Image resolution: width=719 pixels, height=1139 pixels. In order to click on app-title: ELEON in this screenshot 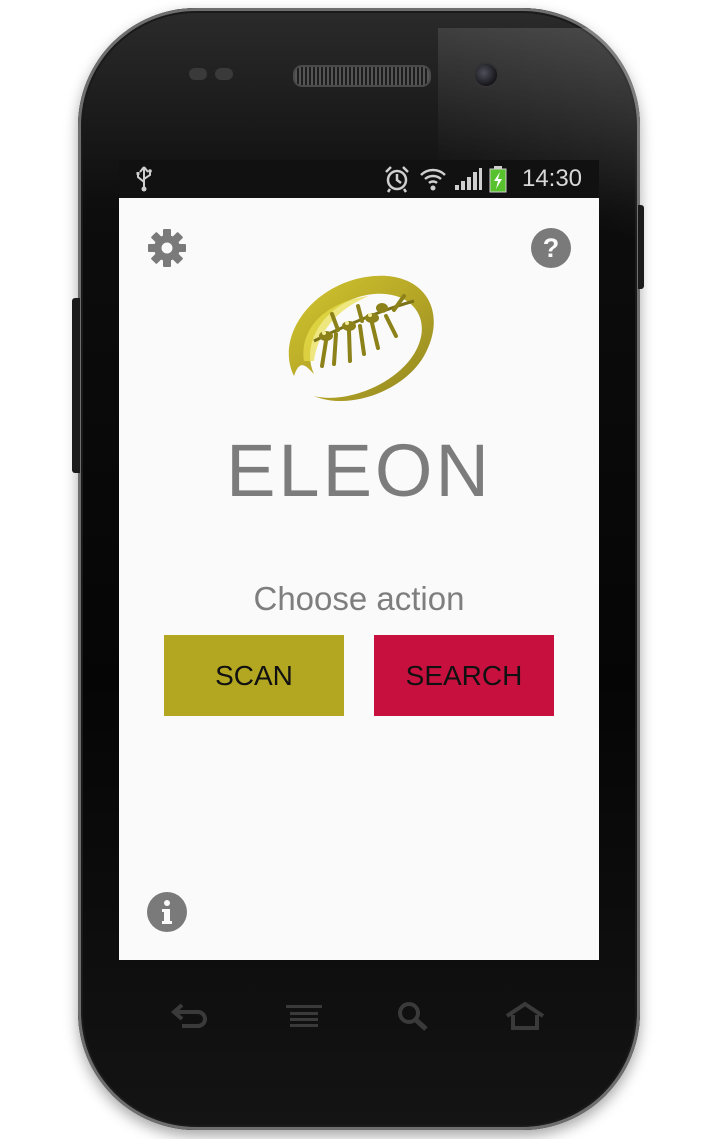, I will do `click(359, 470)`.